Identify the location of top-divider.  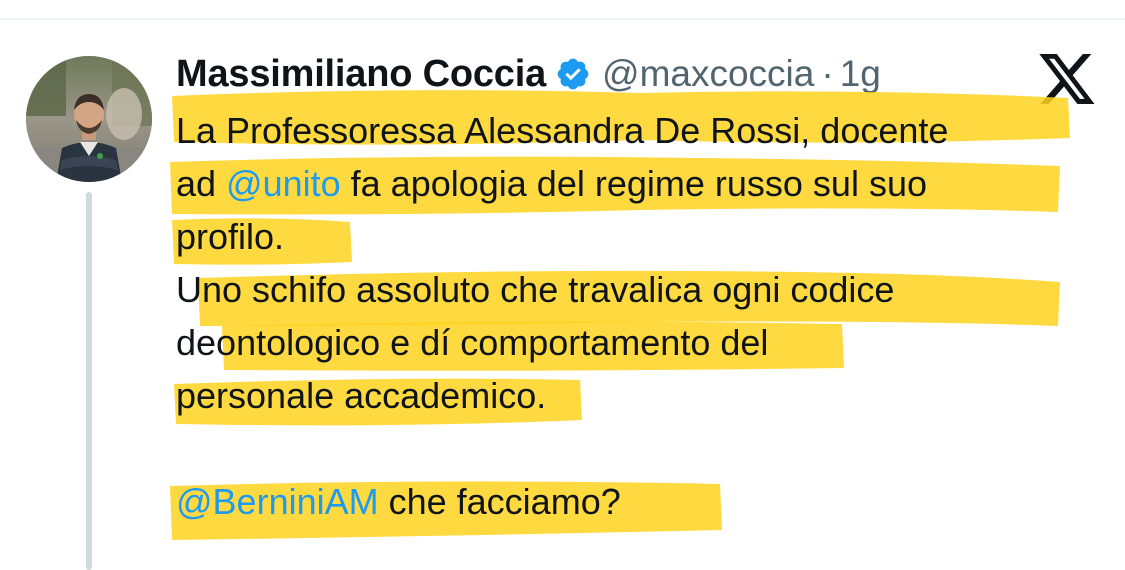
(562, 19).